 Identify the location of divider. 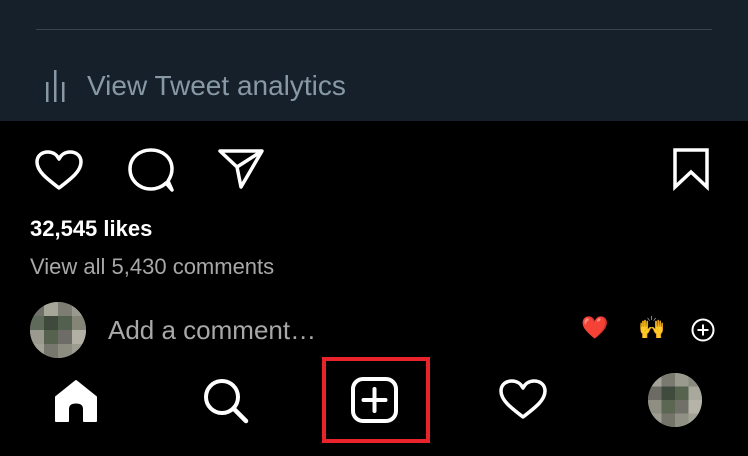
(374, 29).